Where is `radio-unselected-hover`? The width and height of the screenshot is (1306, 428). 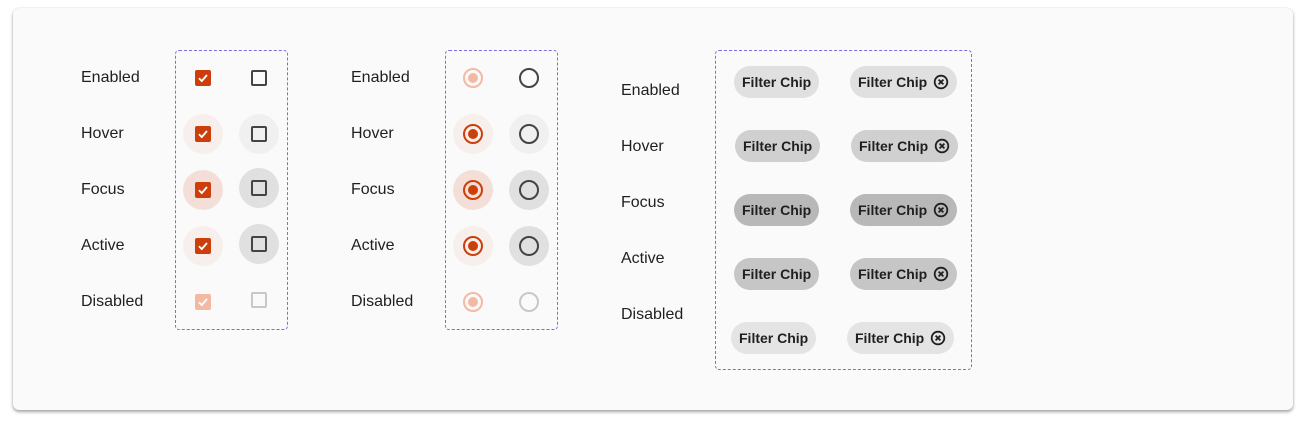 radio-unselected-hover is located at coordinates (529, 134).